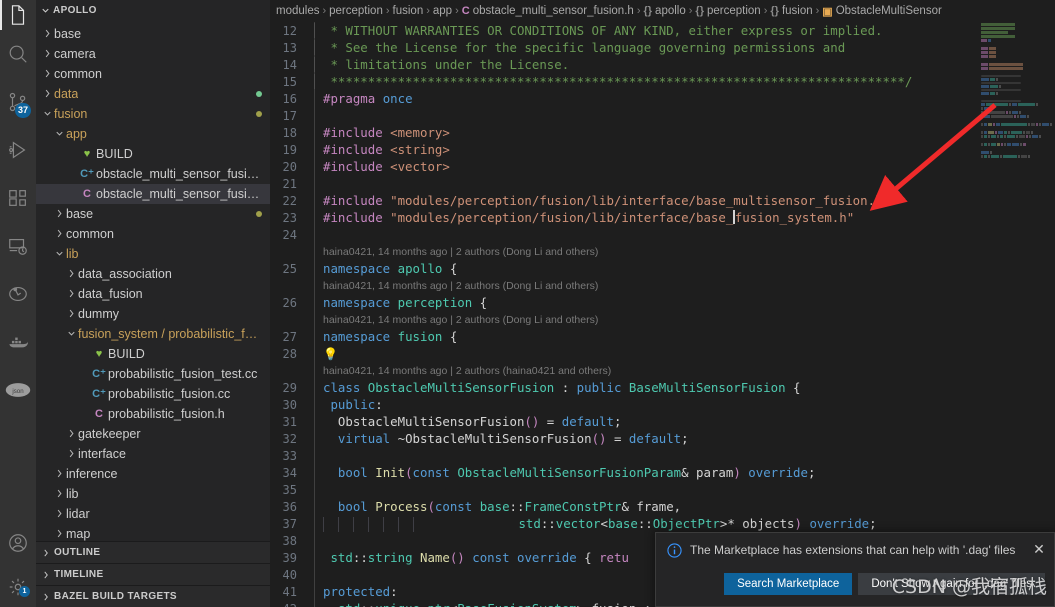  What do you see at coordinates (18, 102) in the screenshot?
I see `source-control-icon: 37` at bounding box center [18, 102].